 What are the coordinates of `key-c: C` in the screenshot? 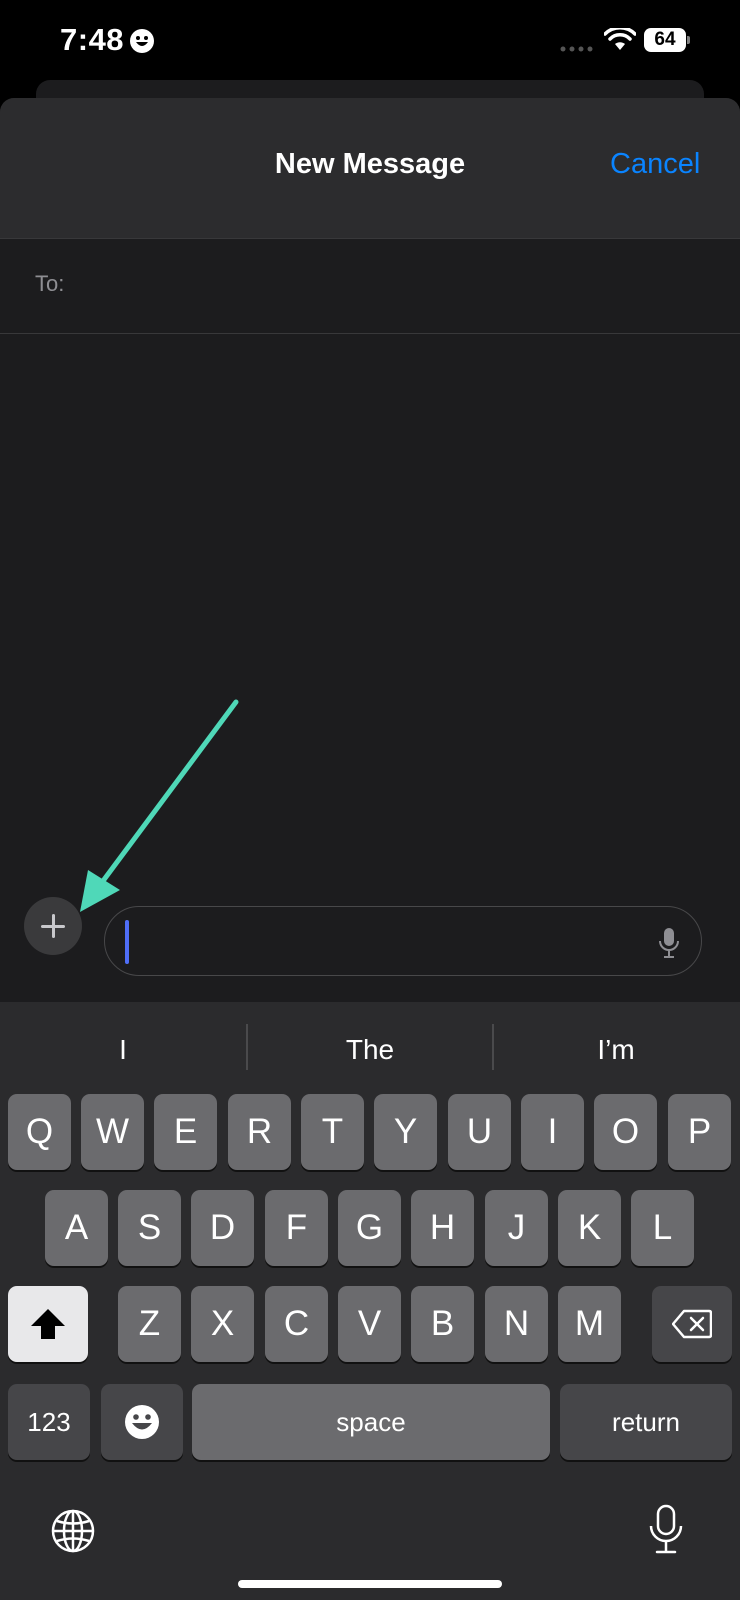 It's located at (296, 1324).